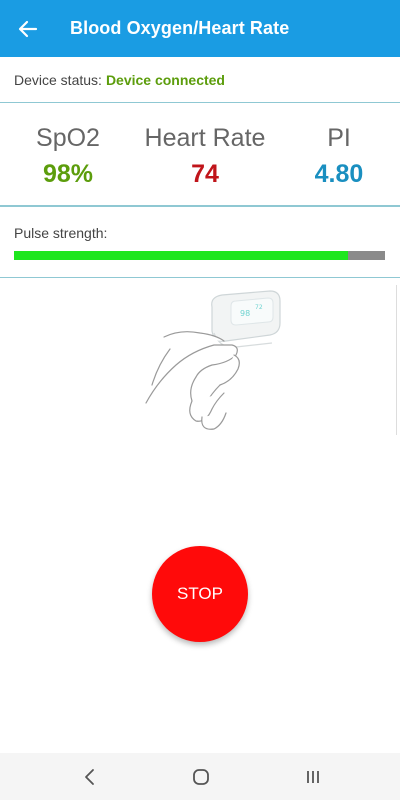  What do you see at coordinates (58, 79) in the screenshot?
I see `device-status-label: Device status:` at bounding box center [58, 79].